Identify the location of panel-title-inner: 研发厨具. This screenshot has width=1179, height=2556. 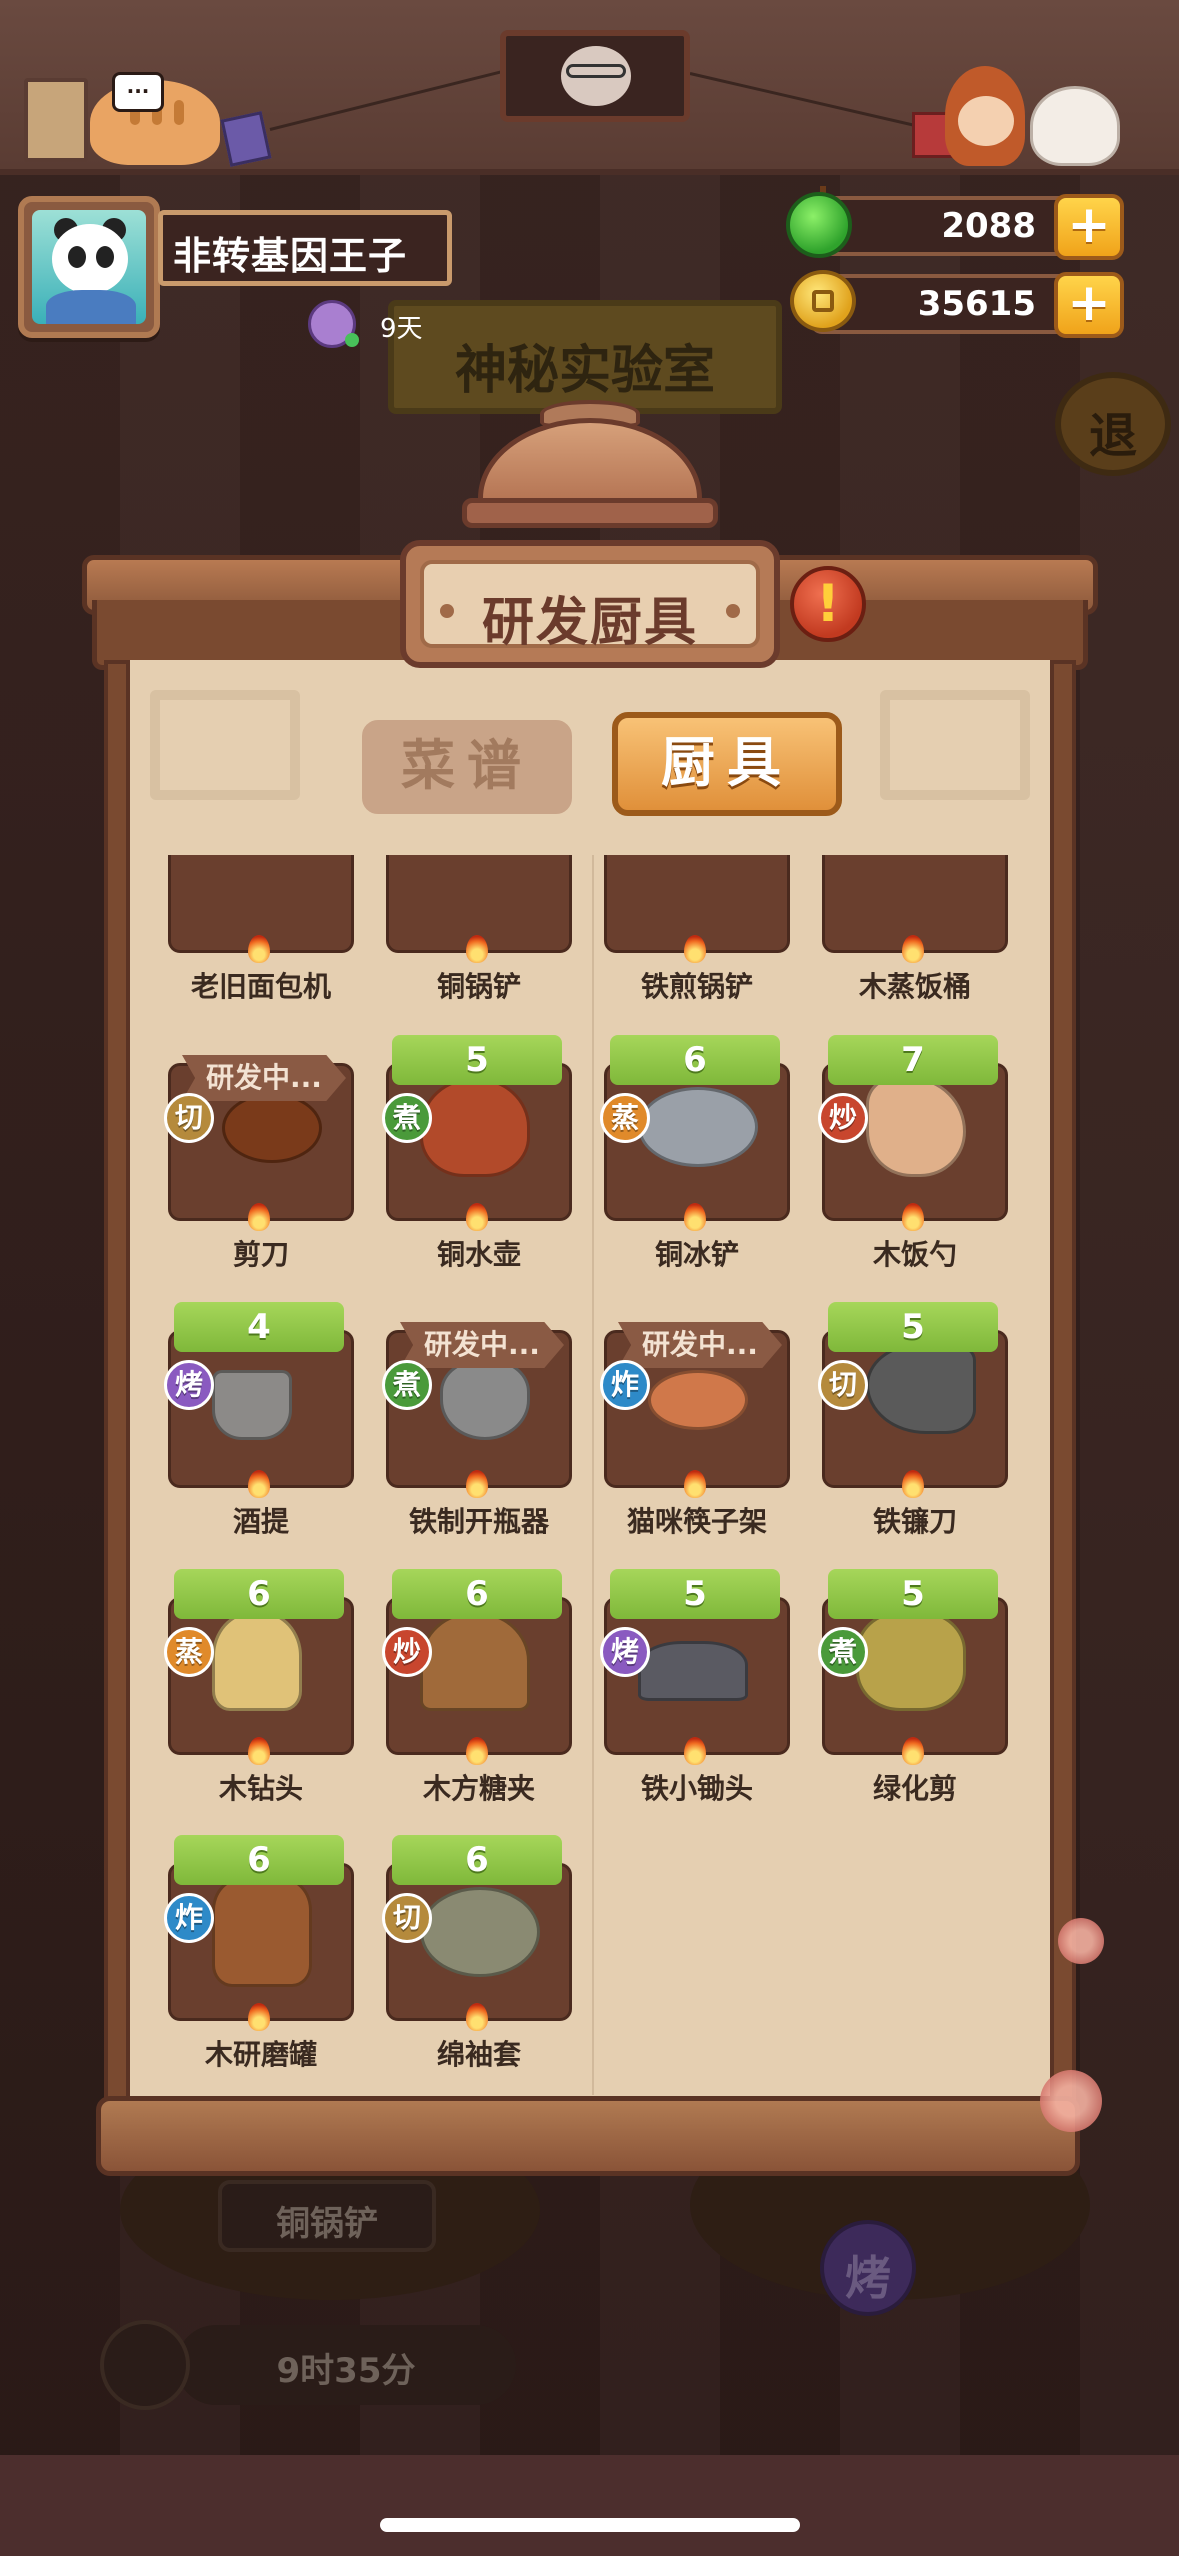
(590, 606).